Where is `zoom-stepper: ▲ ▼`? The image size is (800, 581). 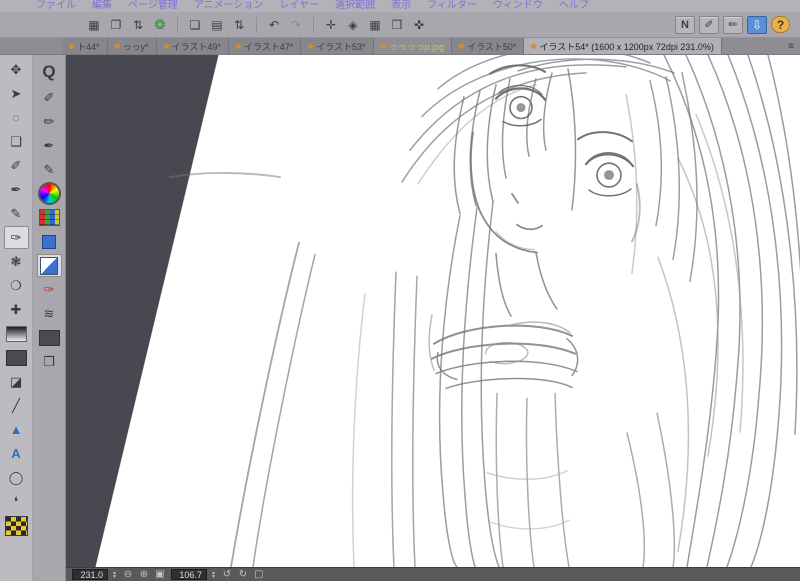
zoom-stepper: ▲ ▼ is located at coordinates (114, 574).